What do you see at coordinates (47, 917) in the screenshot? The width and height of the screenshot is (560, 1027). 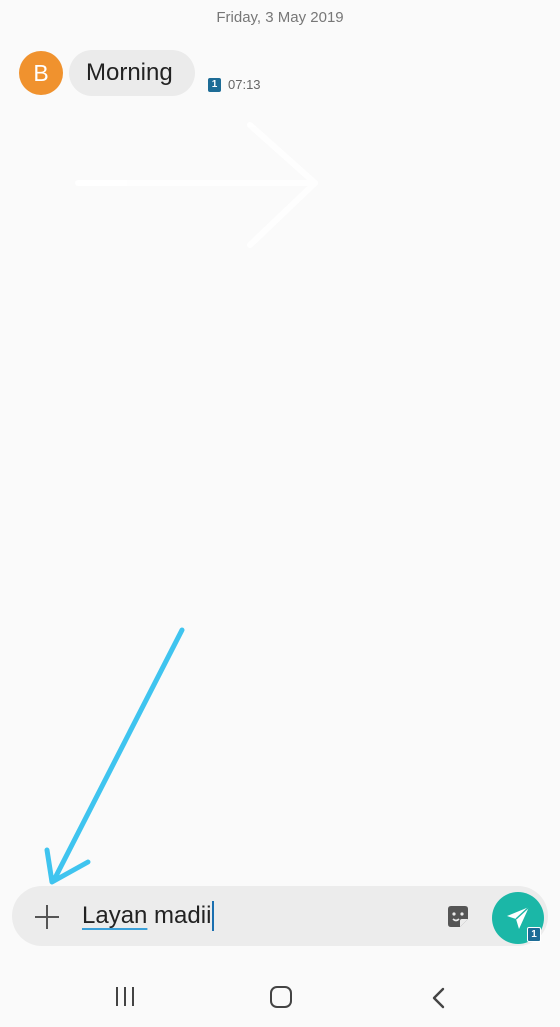 I see `attach-button` at bounding box center [47, 917].